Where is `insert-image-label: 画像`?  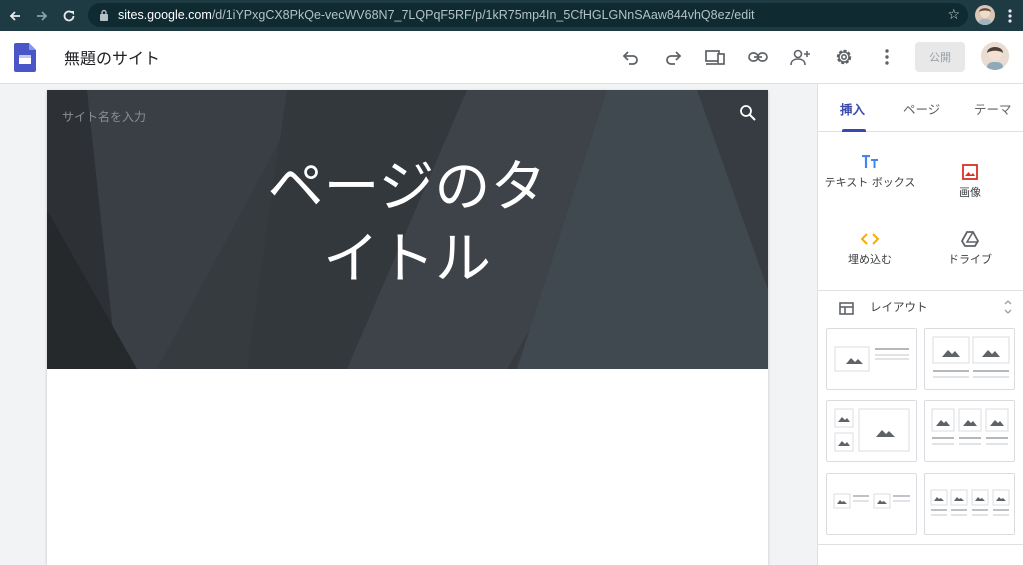 insert-image-label: 画像 is located at coordinates (970, 192).